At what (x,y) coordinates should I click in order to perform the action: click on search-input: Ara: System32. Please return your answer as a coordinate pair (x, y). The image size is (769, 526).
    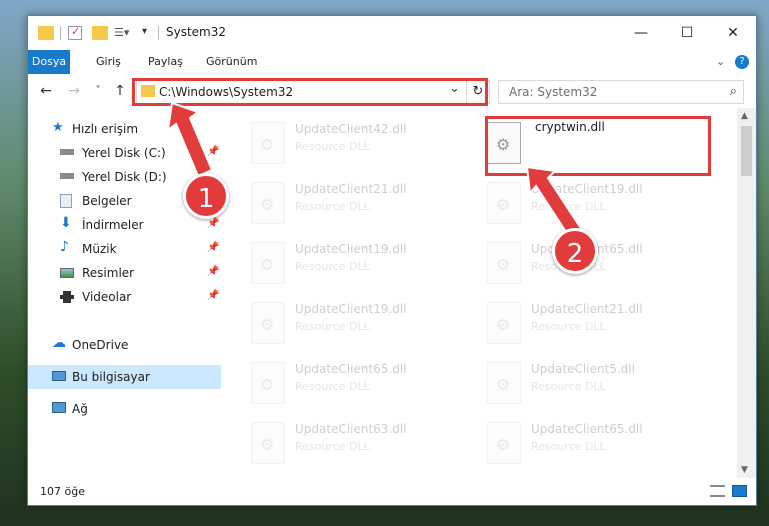
    Looking at the image, I should click on (553, 92).